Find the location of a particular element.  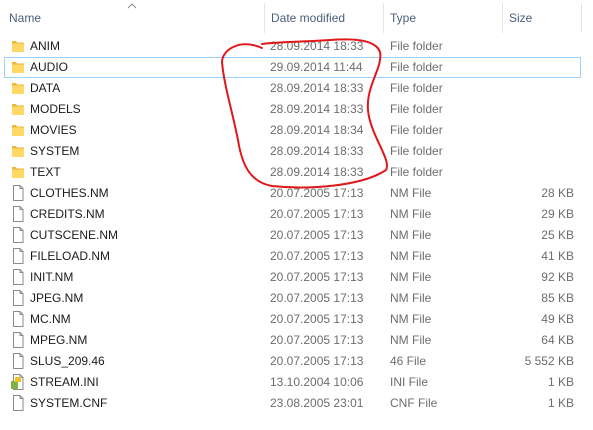

file-name: TEXT is located at coordinates (45, 172).